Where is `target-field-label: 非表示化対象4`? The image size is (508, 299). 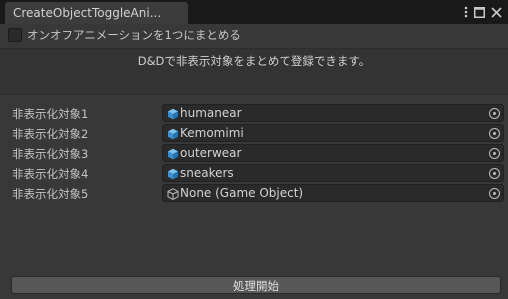
target-field-label: 非表示化対象4 is located at coordinates (50, 174).